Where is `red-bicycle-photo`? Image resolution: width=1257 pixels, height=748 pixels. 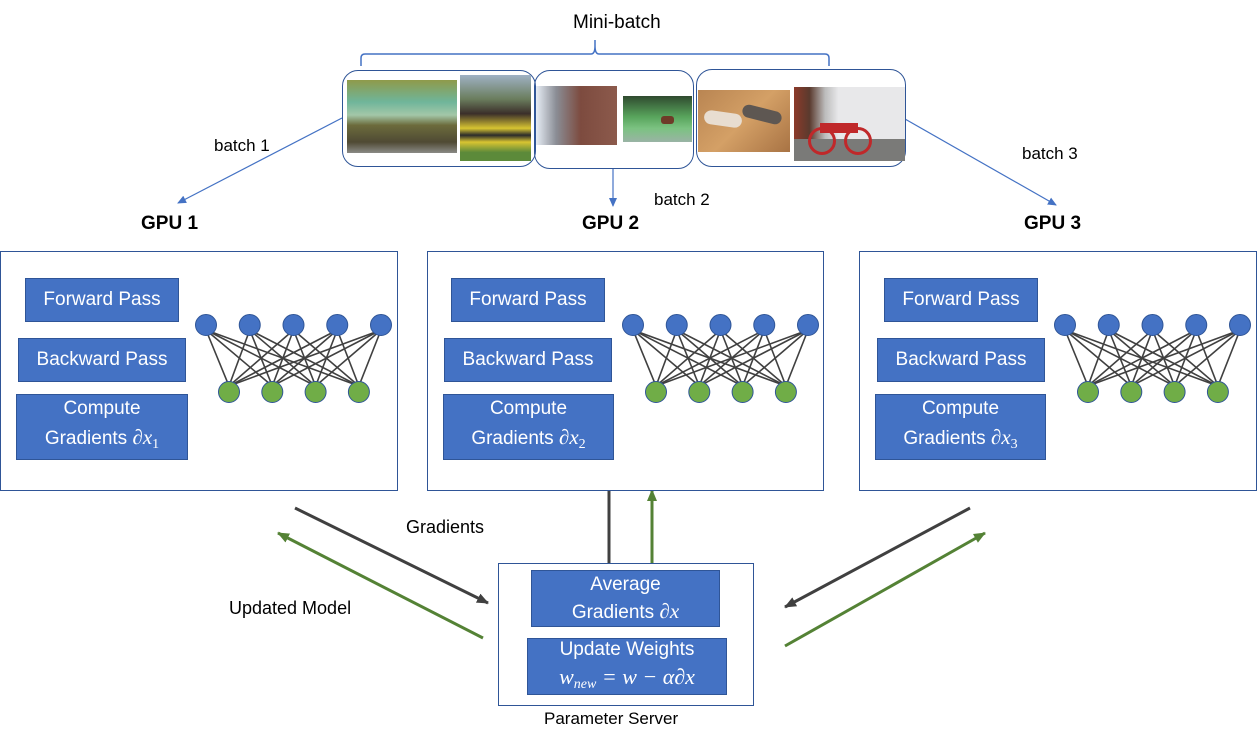 red-bicycle-photo is located at coordinates (849, 124).